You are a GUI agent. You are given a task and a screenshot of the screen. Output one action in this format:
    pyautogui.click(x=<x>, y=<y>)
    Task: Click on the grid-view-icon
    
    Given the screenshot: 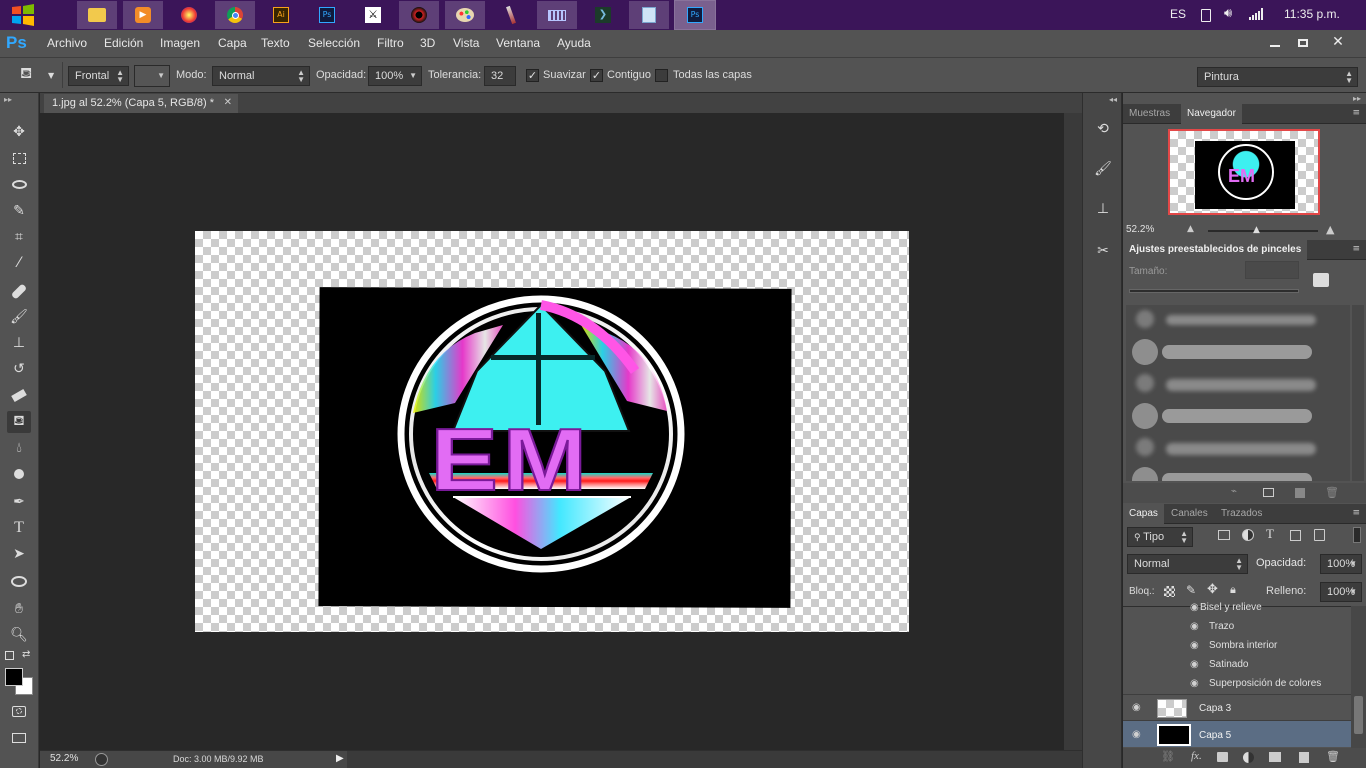 What is the action you would take?
    pyautogui.click(x=1268, y=492)
    